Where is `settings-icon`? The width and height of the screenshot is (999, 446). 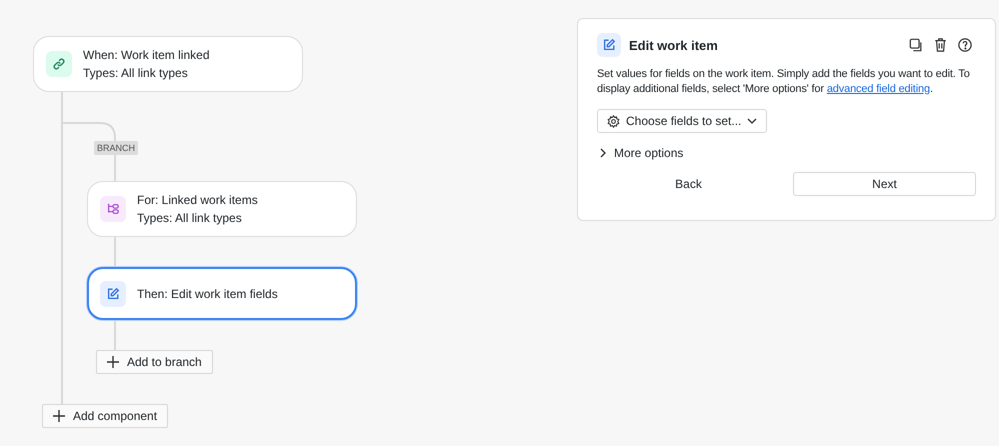 settings-icon is located at coordinates (613, 121).